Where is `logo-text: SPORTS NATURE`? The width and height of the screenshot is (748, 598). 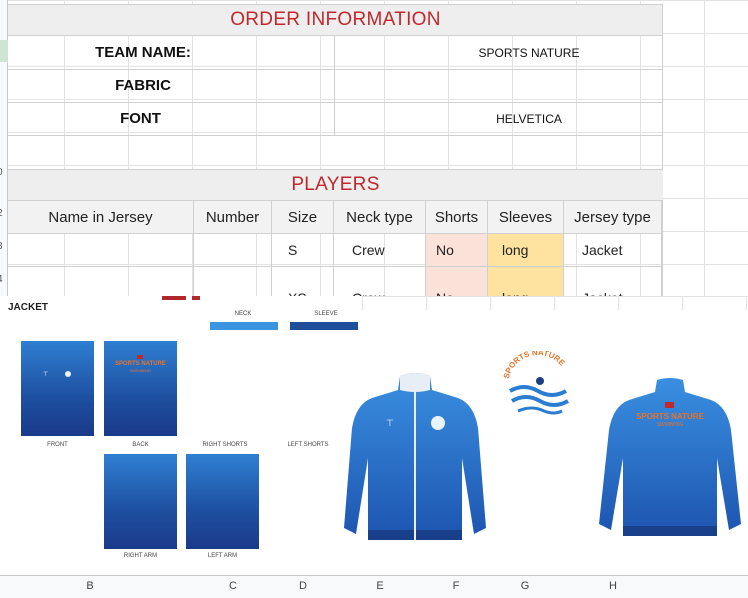
logo-text: SPORTS NATURE is located at coordinates (534, 365).